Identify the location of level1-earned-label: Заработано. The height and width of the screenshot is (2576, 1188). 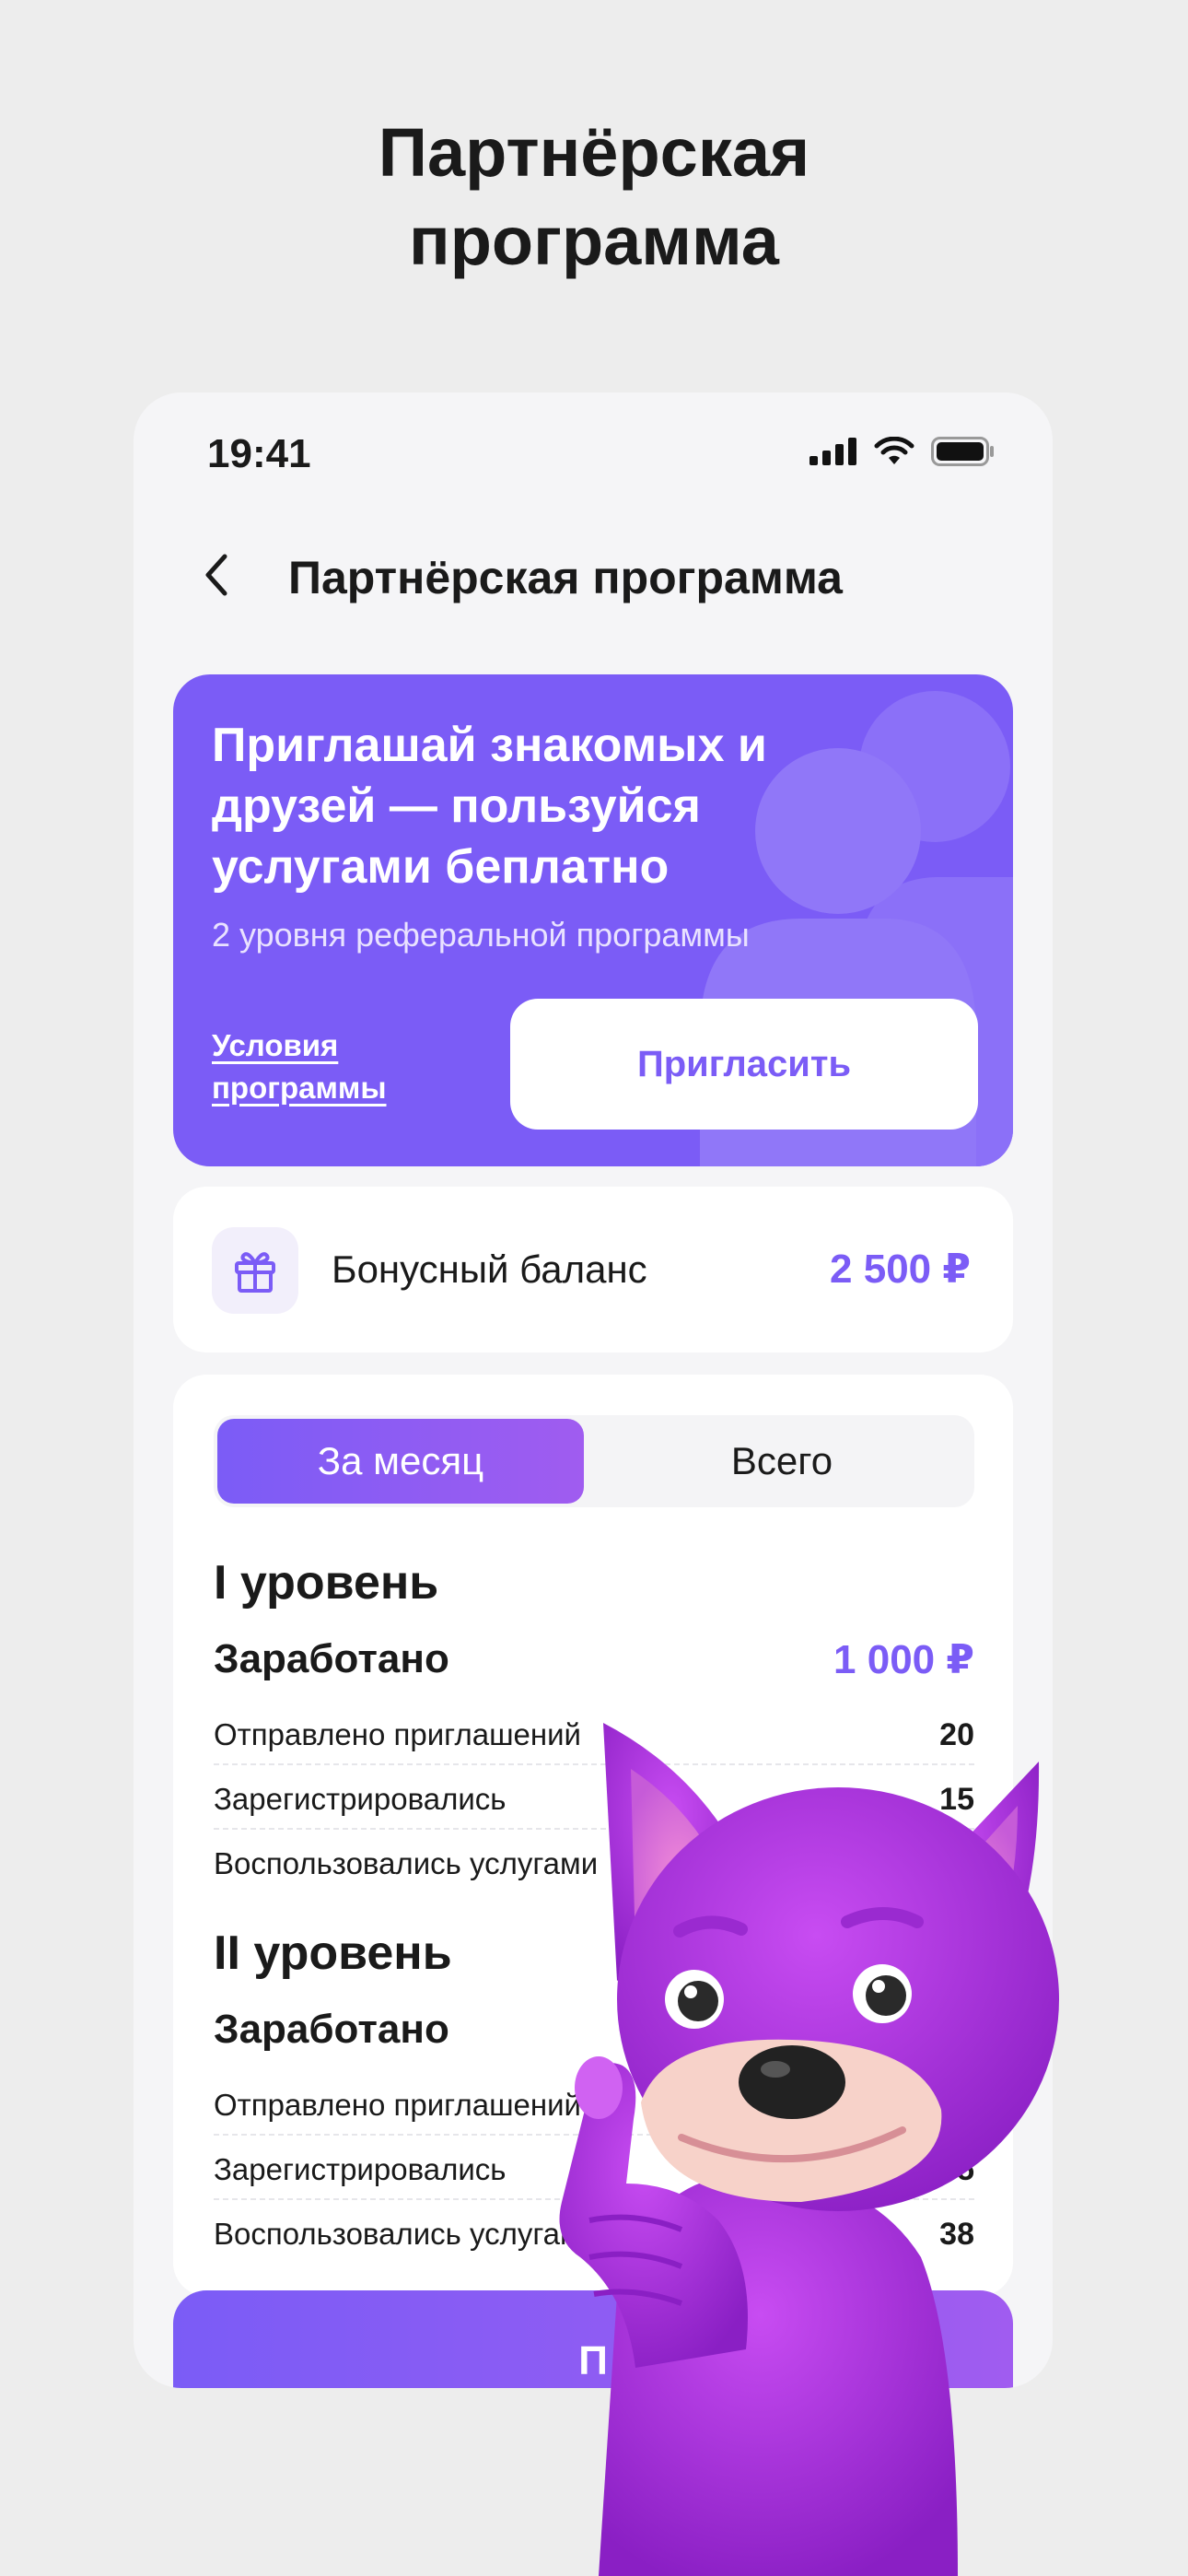
(331, 1659).